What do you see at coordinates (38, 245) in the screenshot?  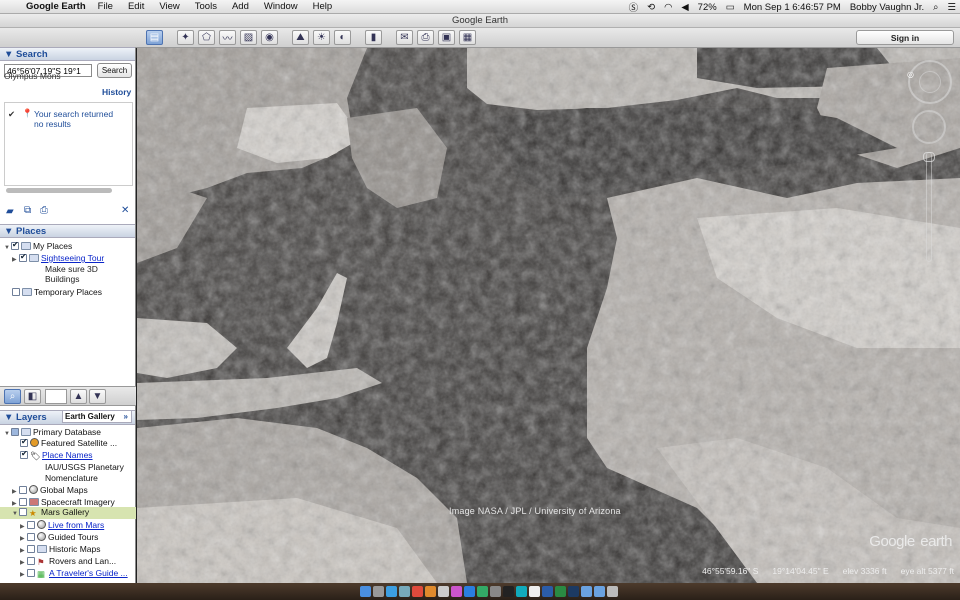 I see `places-item-my-places: ▼ My Places` at bounding box center [38, 245].